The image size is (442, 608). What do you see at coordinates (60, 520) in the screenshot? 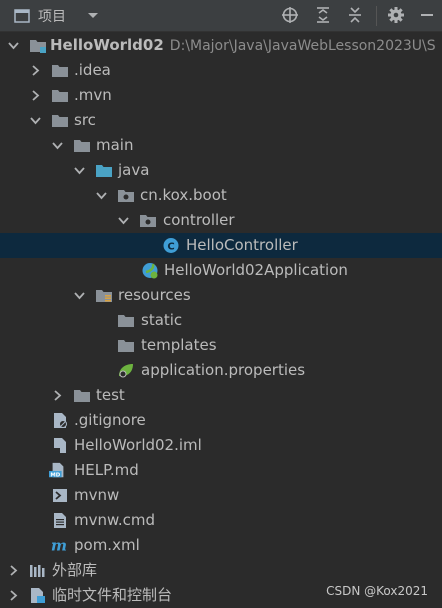
I see `text-file-icon` at bounding box center [60, 520].